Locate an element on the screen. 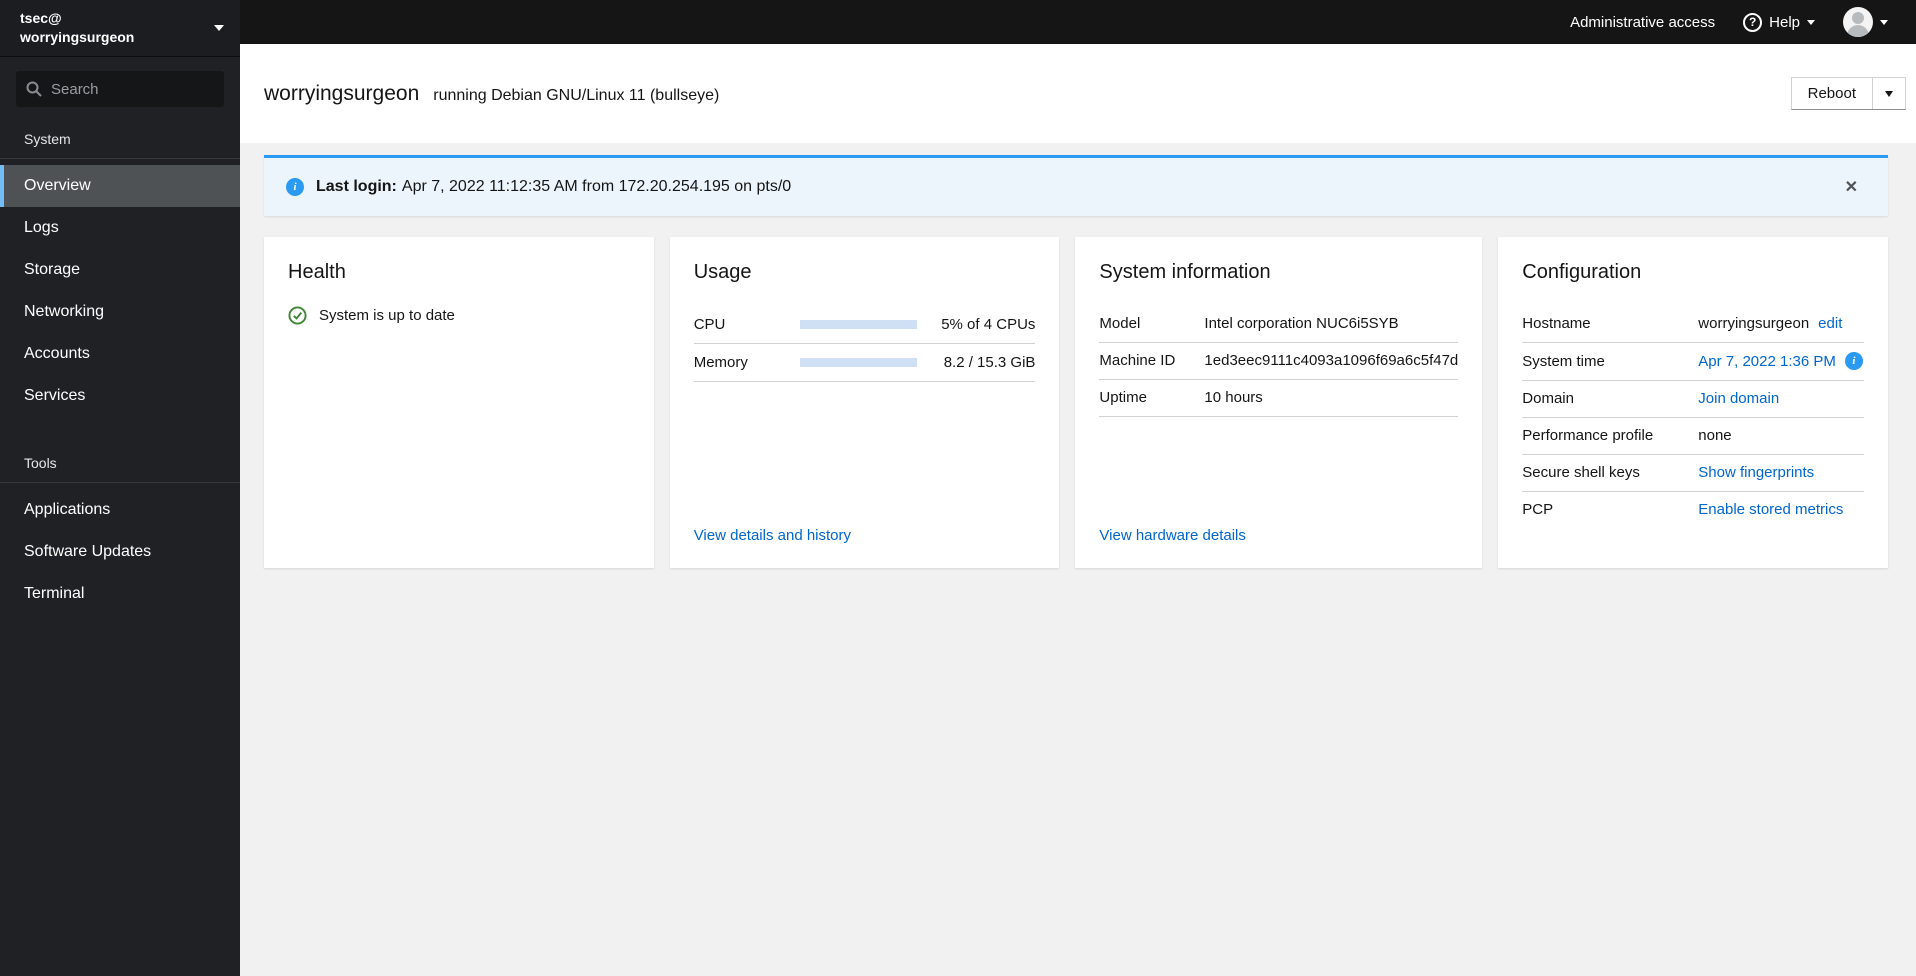 This screenshot has width=1916, height=976. search-icon is located at coordinates (34, 89).